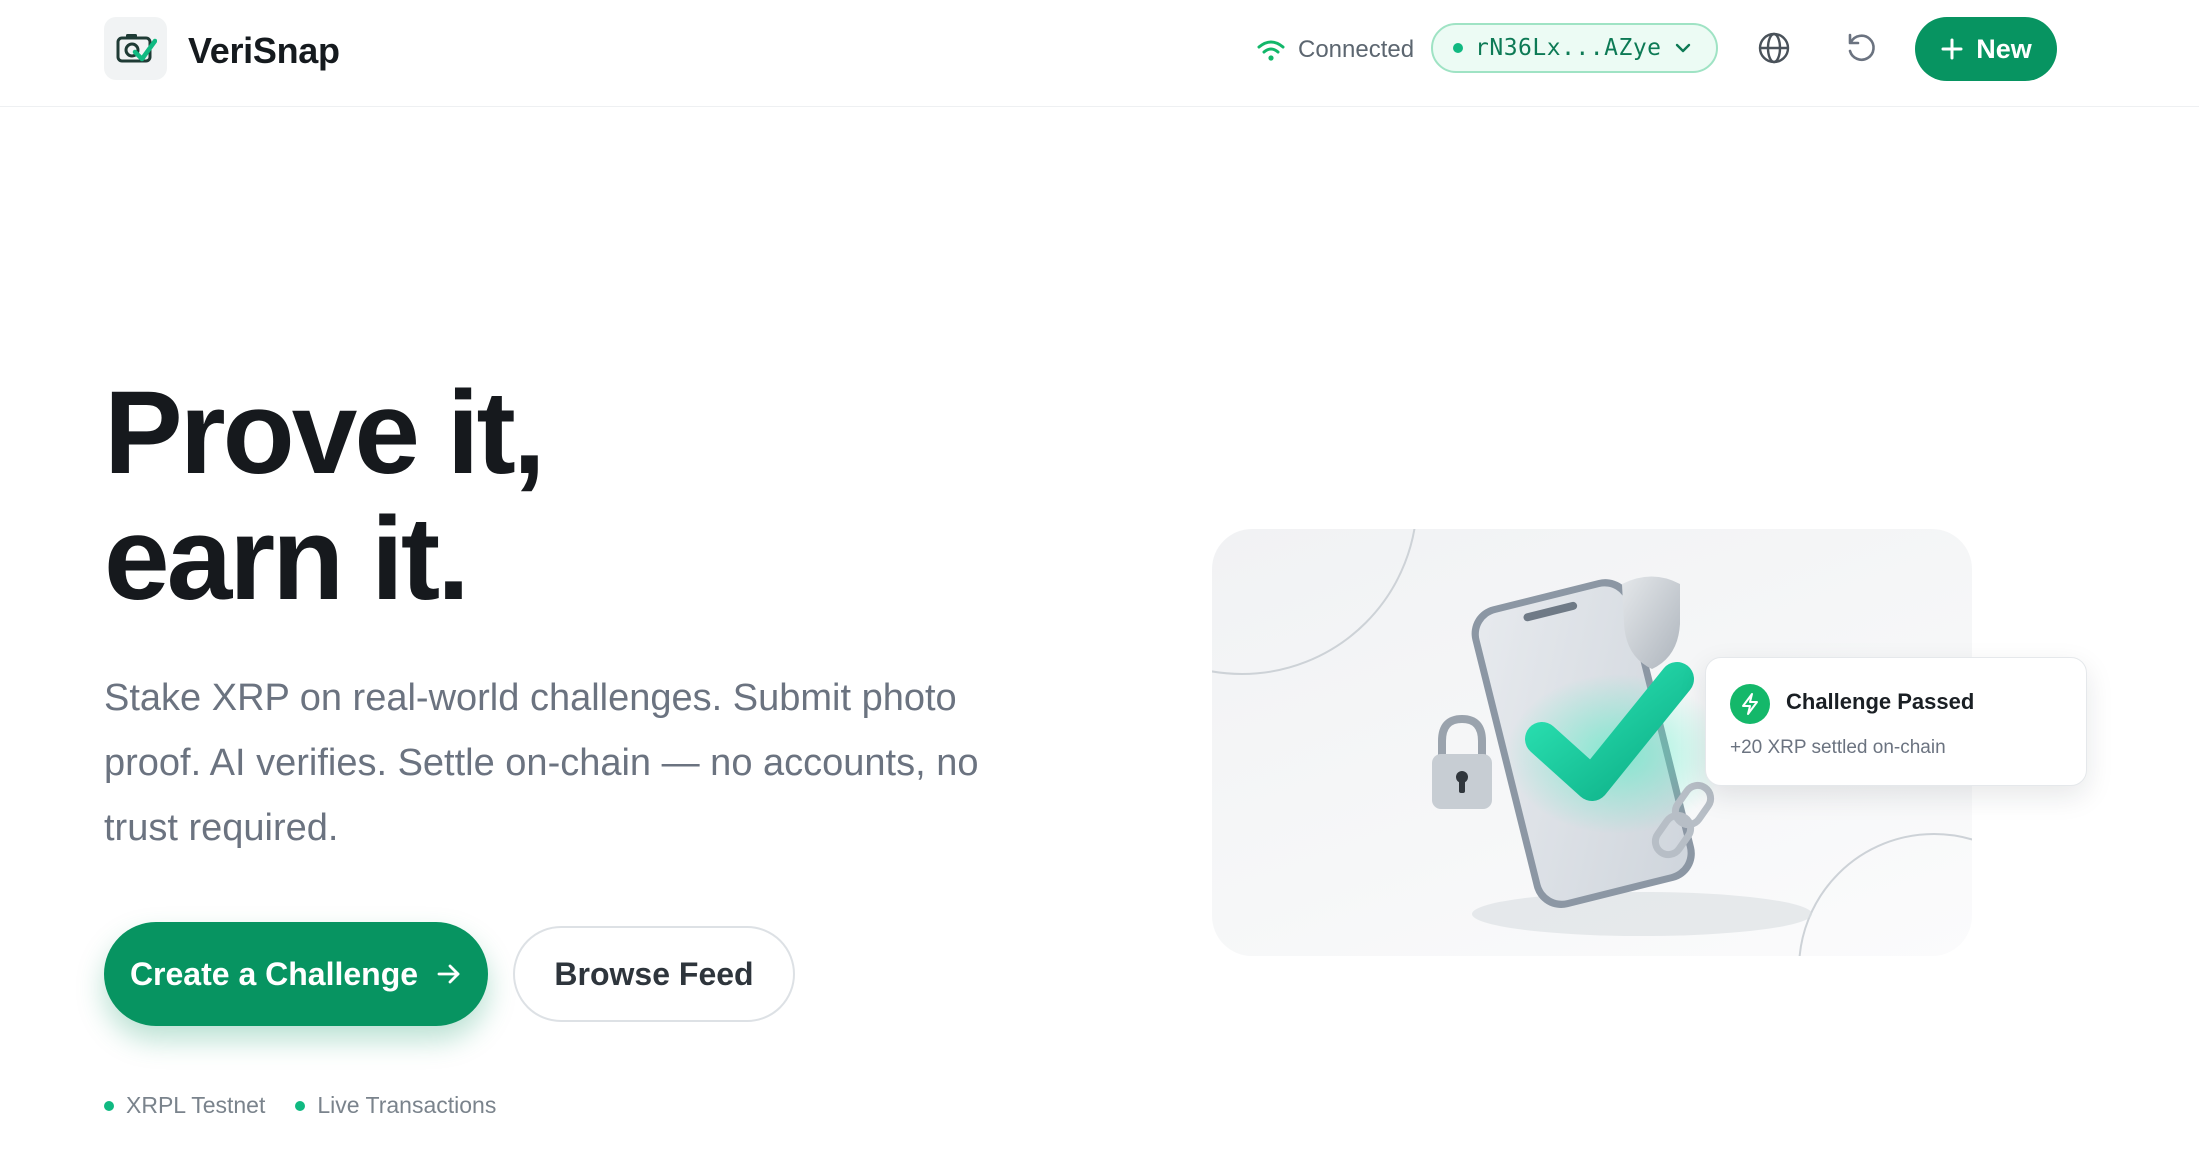 This screenshot has width=2199, height=1168. I want to click on logo, so click(135, 48).